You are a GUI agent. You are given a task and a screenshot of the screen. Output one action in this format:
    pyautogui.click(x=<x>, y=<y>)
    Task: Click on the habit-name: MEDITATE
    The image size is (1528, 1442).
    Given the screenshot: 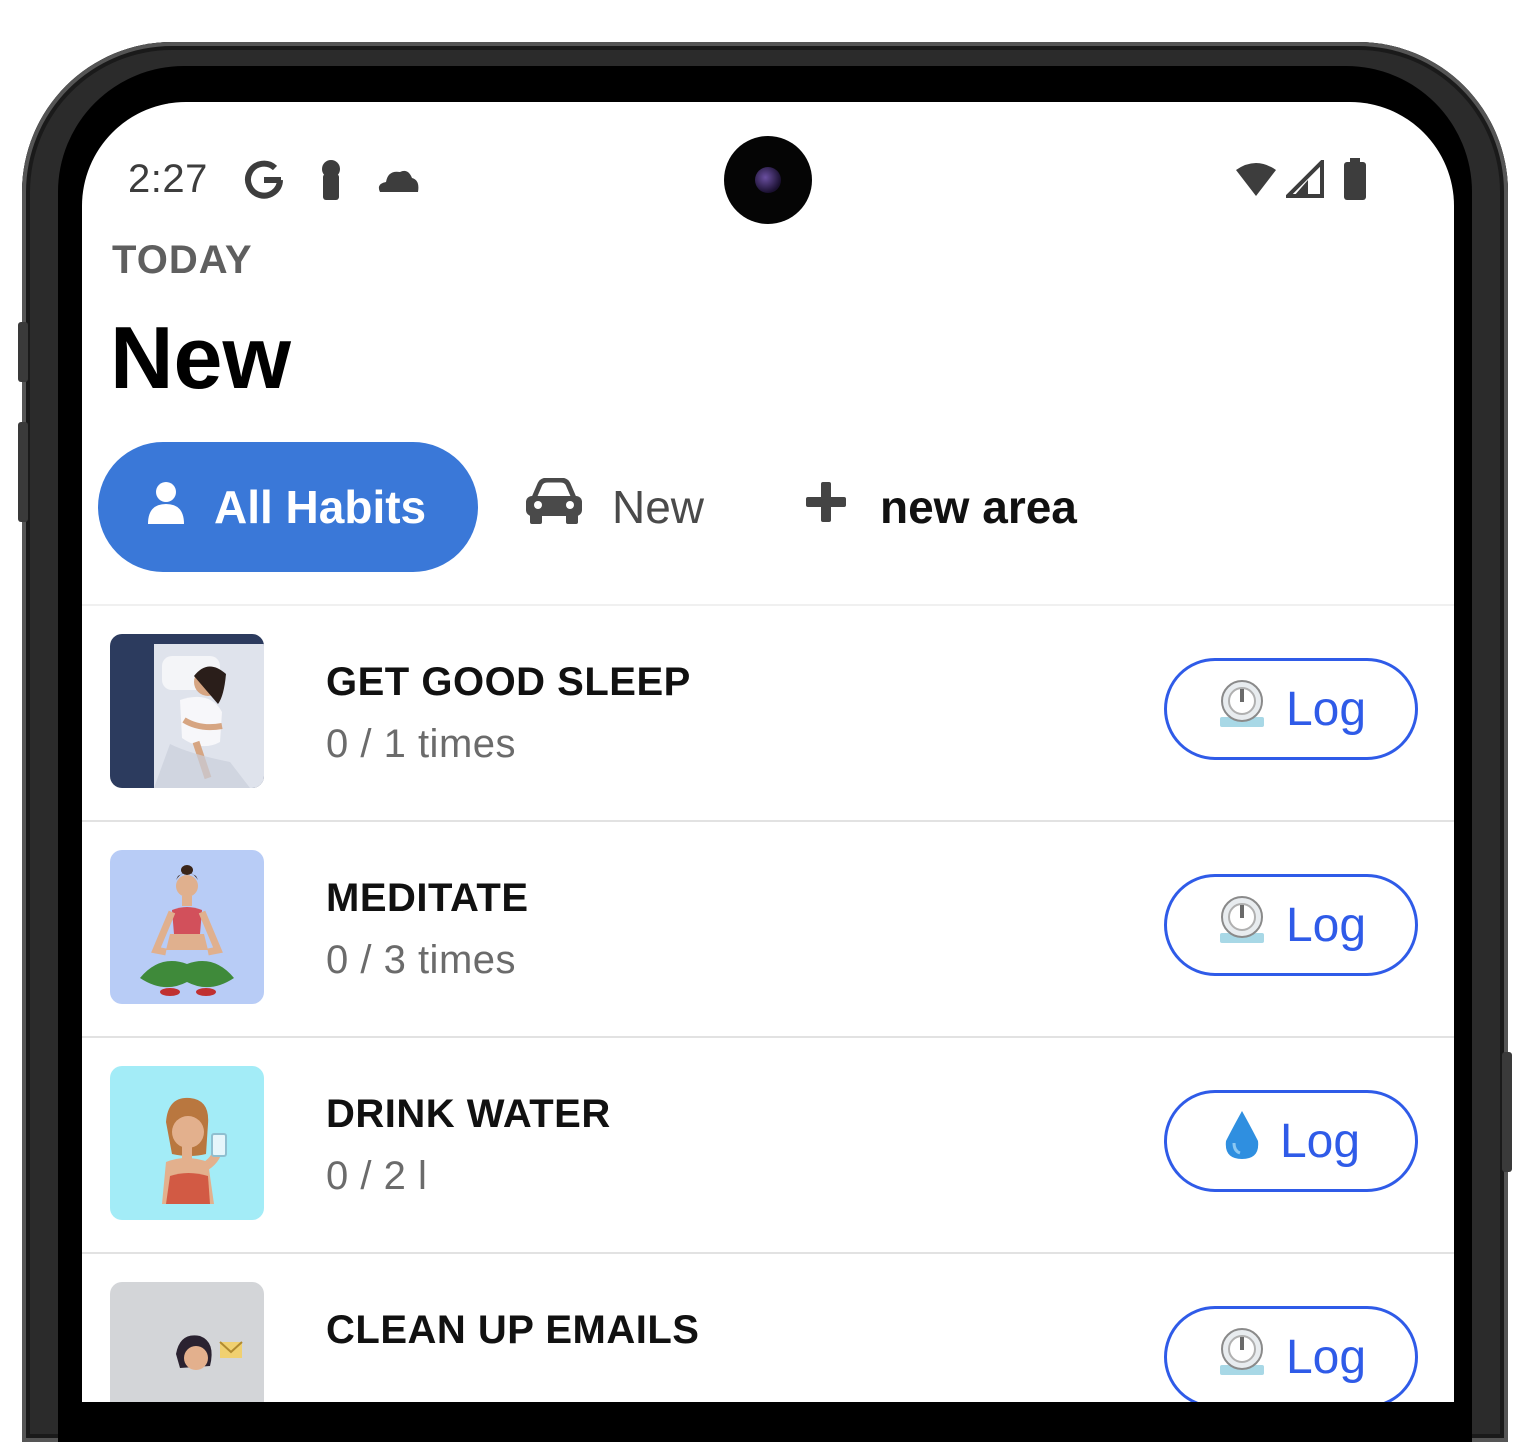 What is the action you would take?
    pyautogui.click(x=427, y=898)
    